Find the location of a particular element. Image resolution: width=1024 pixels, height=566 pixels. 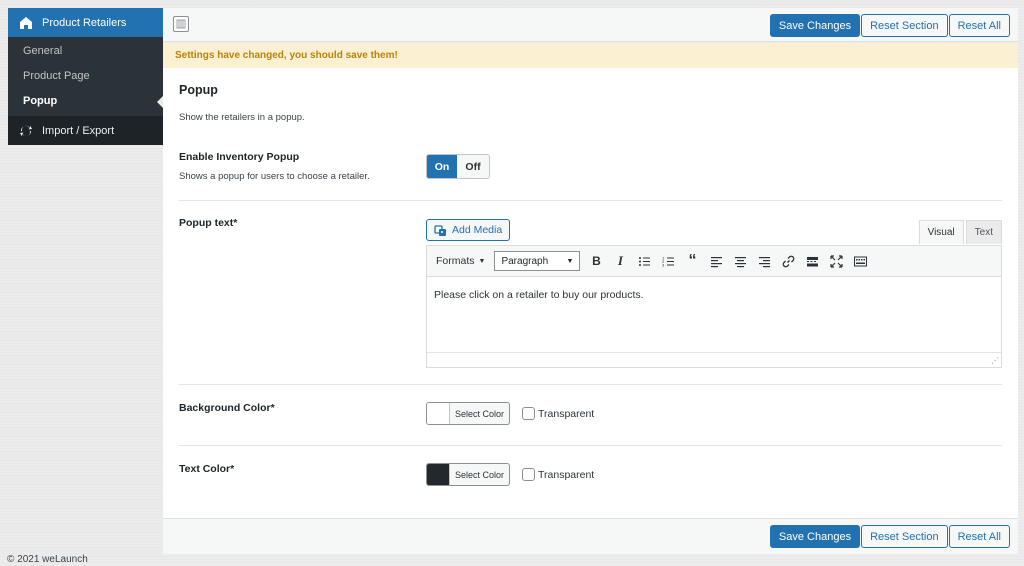

formats-dropdown: Formats ▼ is located at coordinates (460, 261).